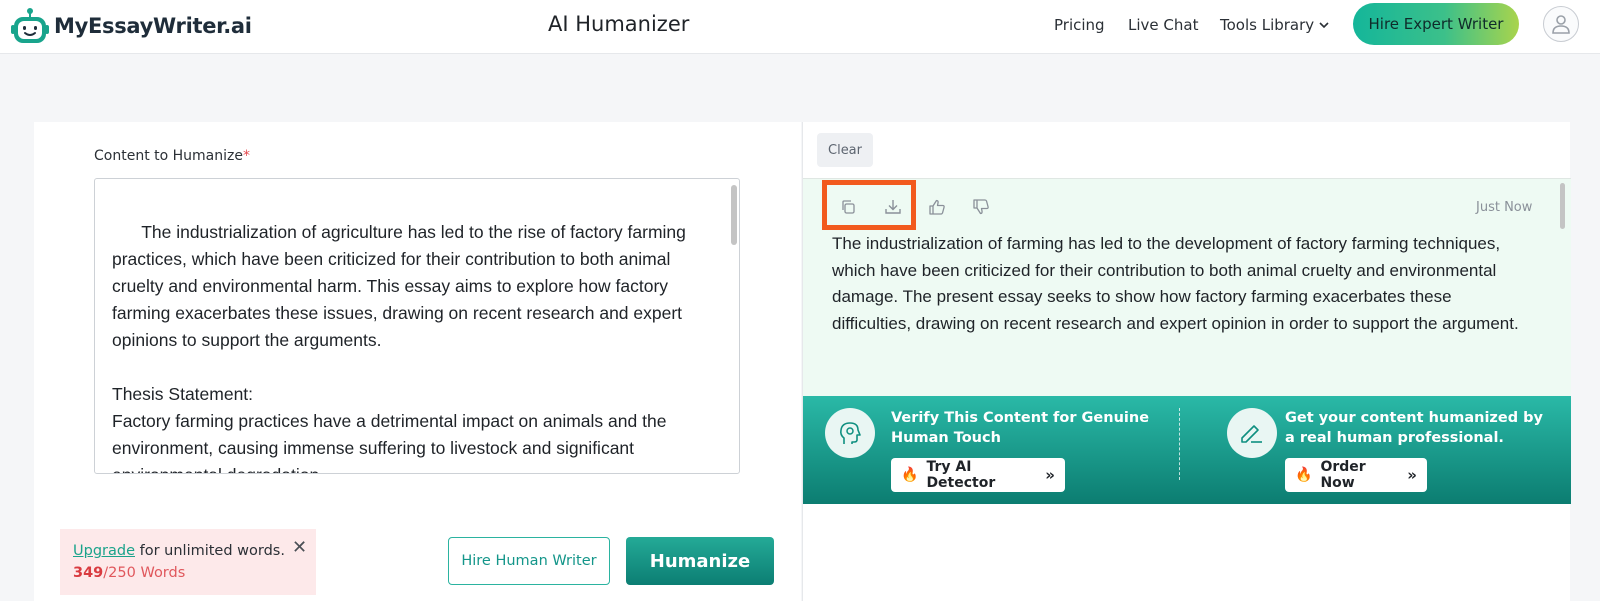  I want to click on writing-hand-icon, so click(1252, 433).